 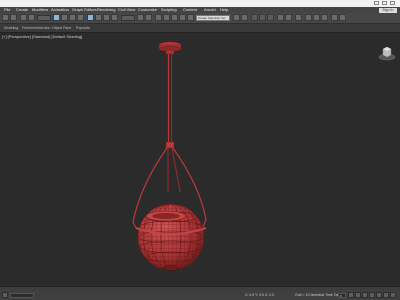 I want to click on select-object-icon, so click(x=56, y=17).